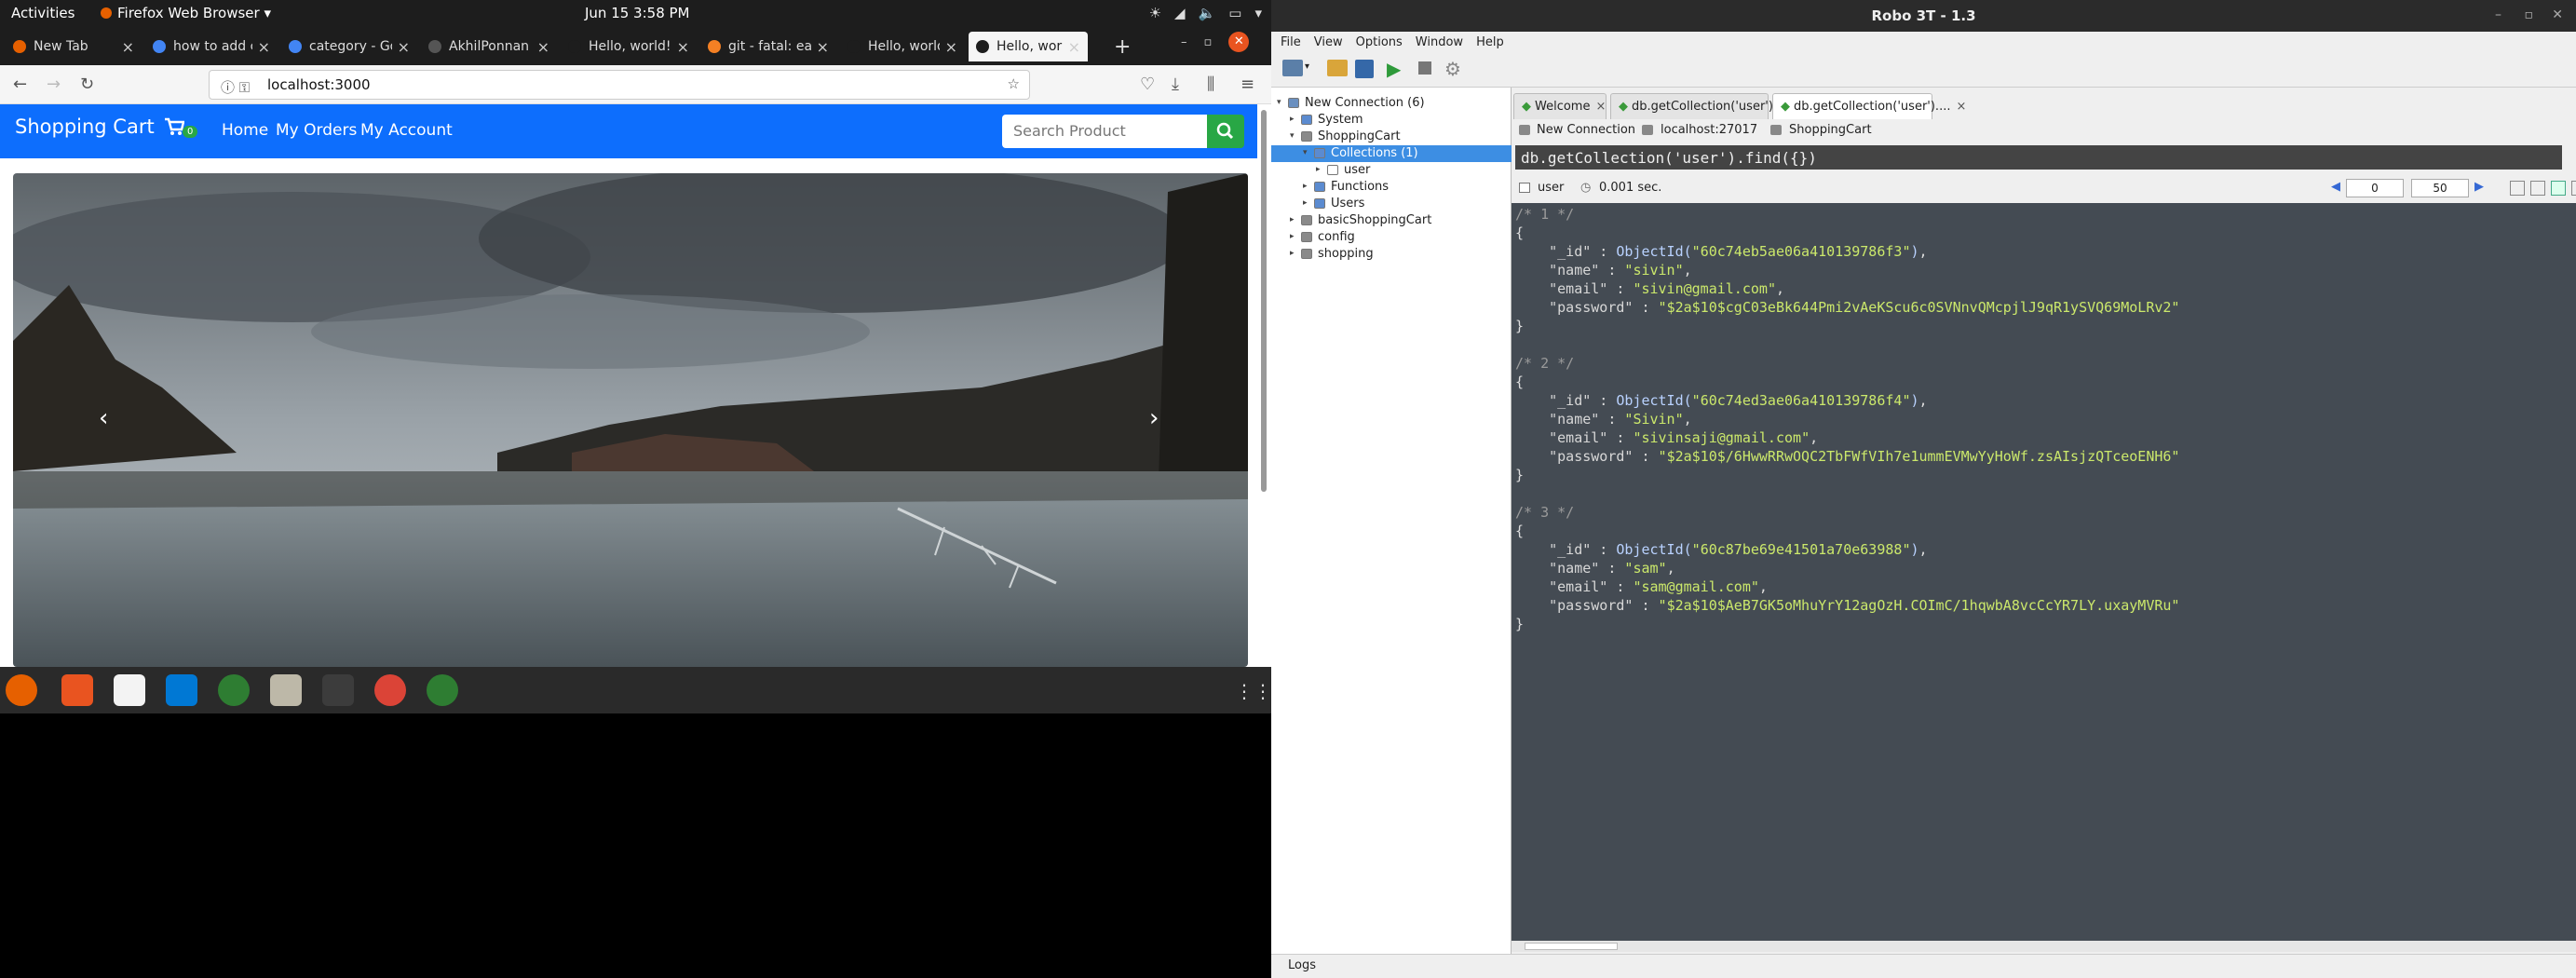 Image resolution: width=2576 pixels, height=978 pixels. What do you see at coordinates (1264, 301) in the screenshot?
I see `page-scrollbar` at bounding box center [1264, 301].